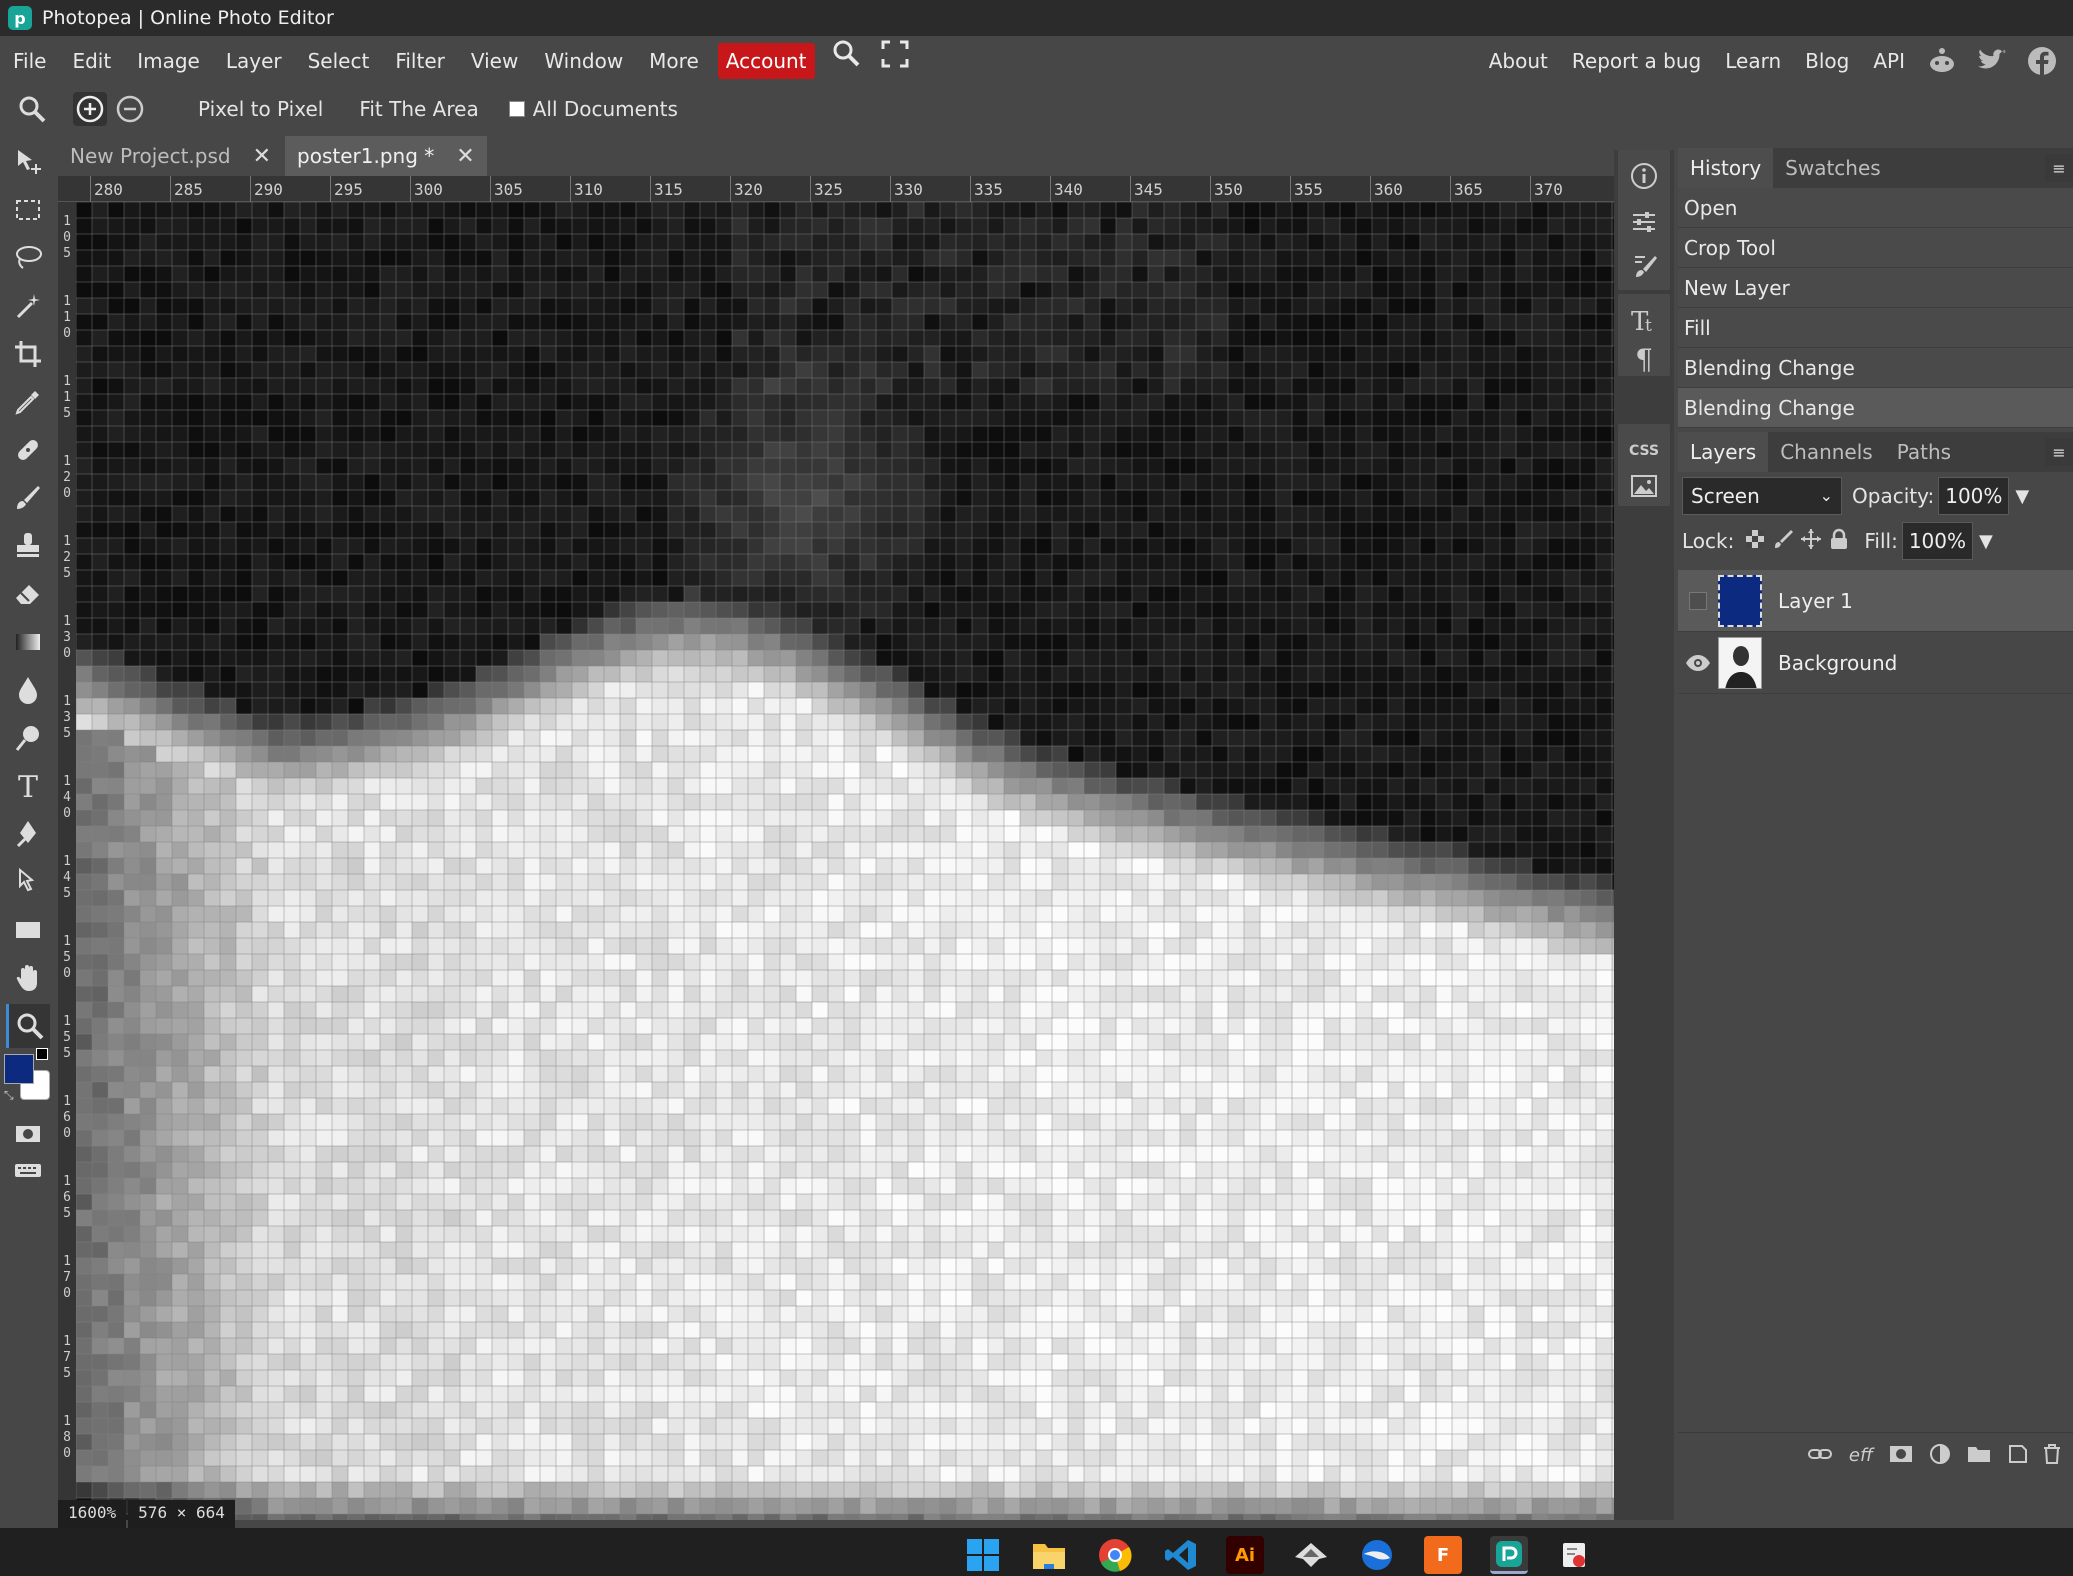 The image size is (2073, 1576). Describe the element at coordinates (28, 642) in the screenshot. I see `gradient-tool-icon` at that location.